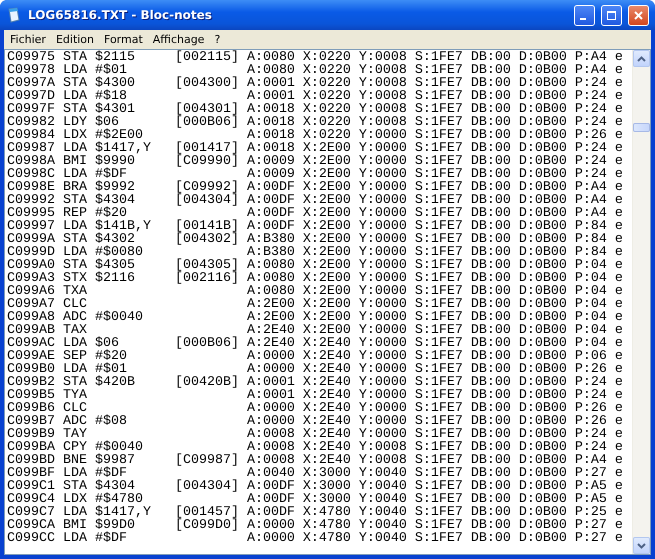 Image resolution: width=655 pixels, height=559 pixels. What do you see at coordinates (315, 499) in the screenshot?
I see `log-line: C099C4 LDX #$4780 A:00DF X:3000 Y:0040 S:1FE7 DB:00 D:0B00 P:A5 e` at bounding box center [315, 499].